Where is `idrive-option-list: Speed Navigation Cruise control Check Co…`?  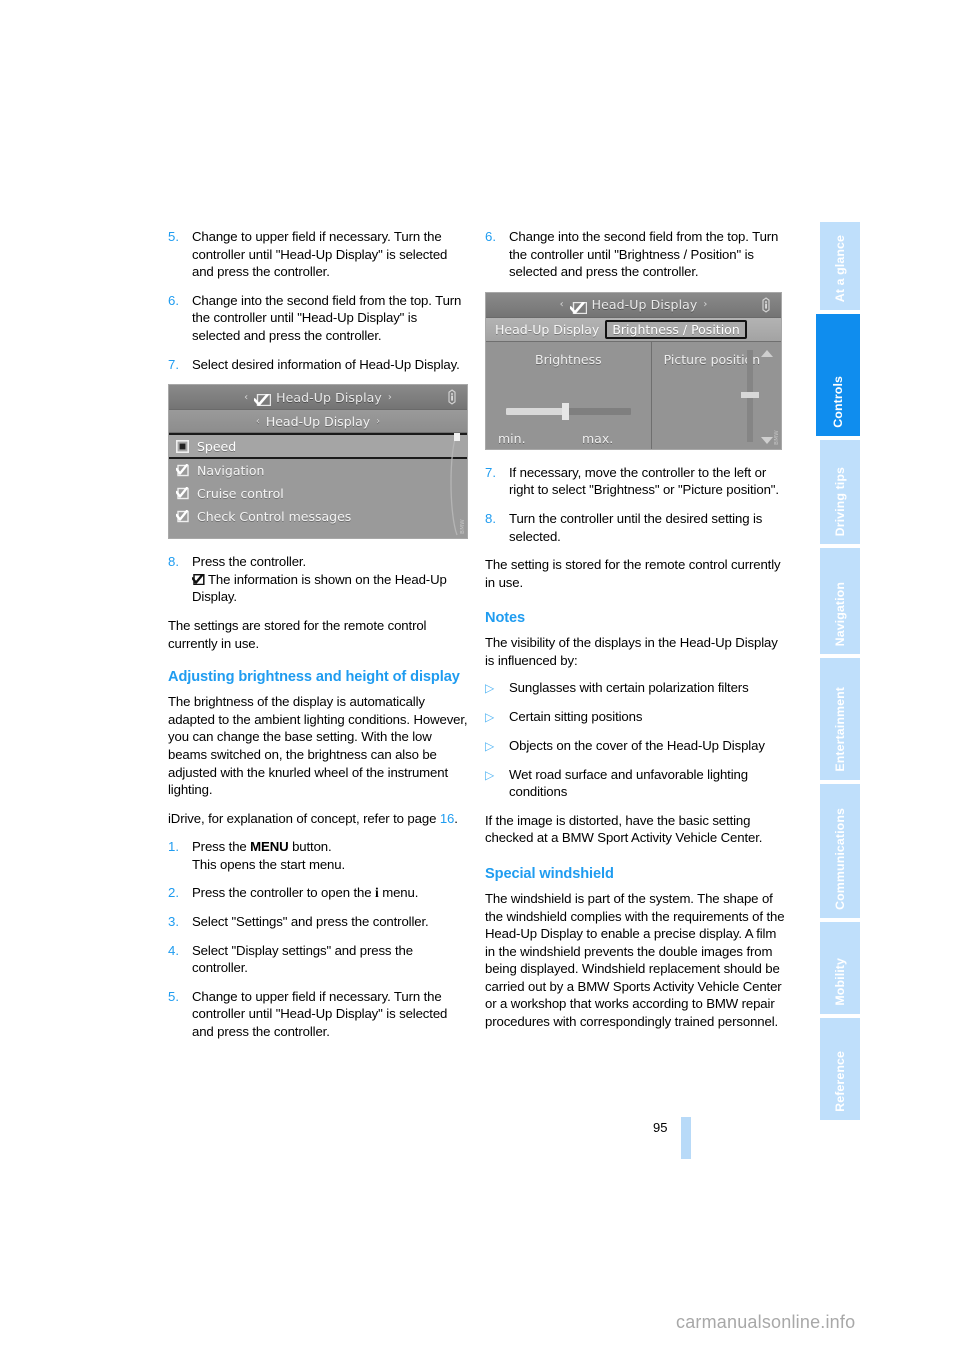 idrive-option-list: Speed Navigation Cruise control Check Co… is located at coordinates (318, 485).